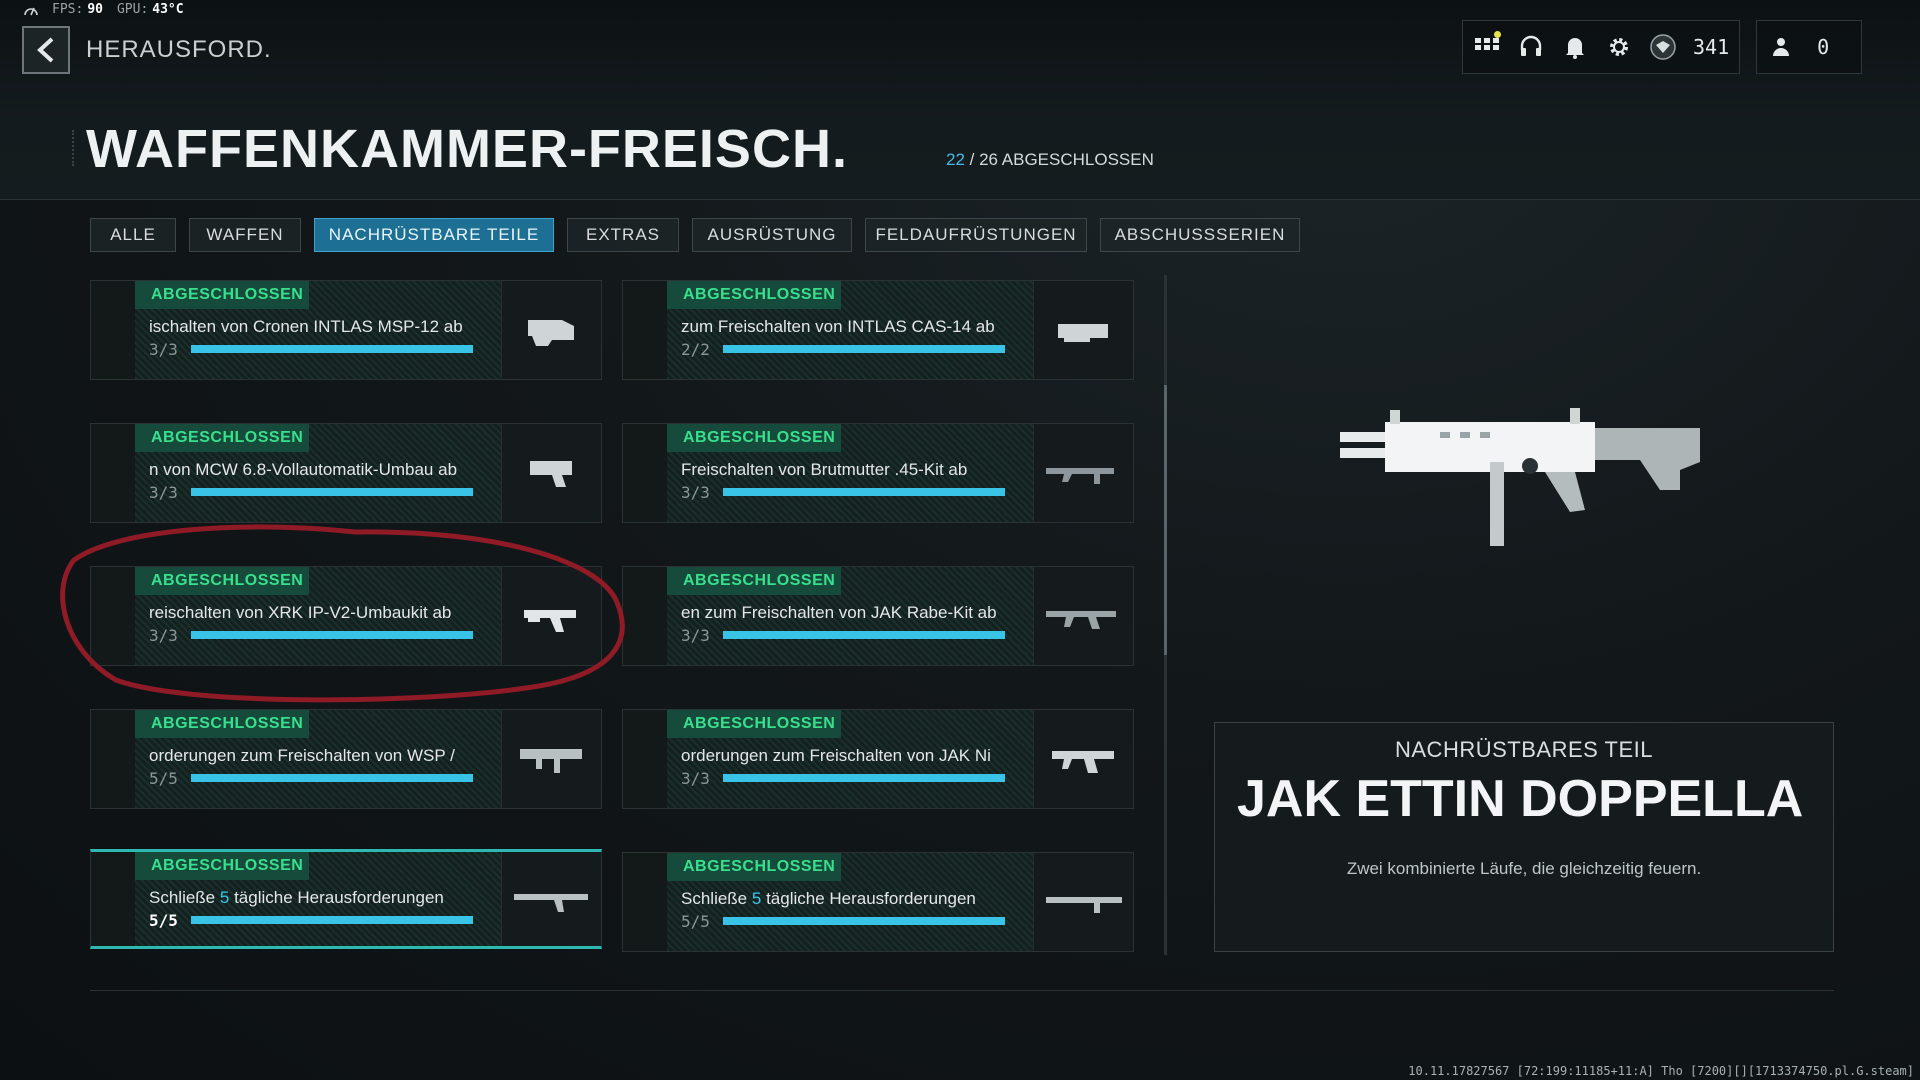 Image resolution: width=1920 pixels, height=1080 pixels. What do you see at coordinates (245, 235) in the screenshot?
I see `tab-waffen: WAFFEN` at bounding box center [245, 235].